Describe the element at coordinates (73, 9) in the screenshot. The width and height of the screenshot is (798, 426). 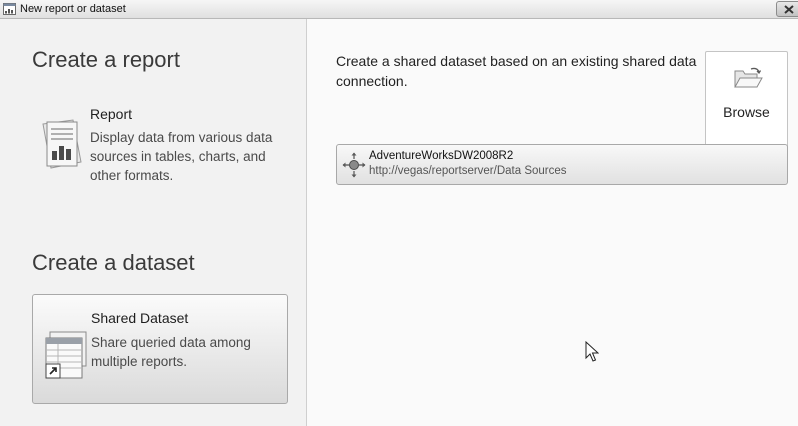
I see `window-title: New report or dataset` at that location.